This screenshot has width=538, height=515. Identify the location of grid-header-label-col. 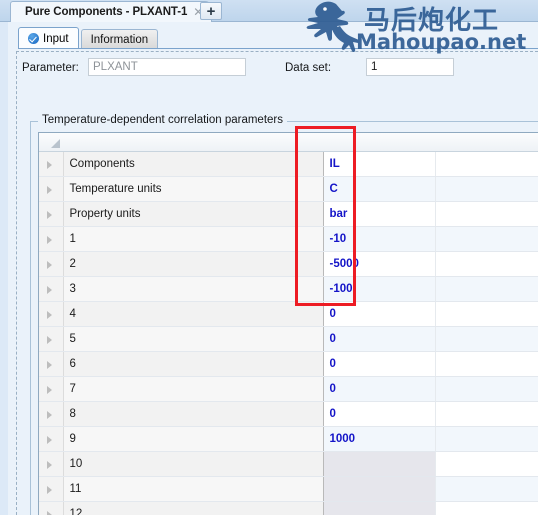
(193, 142).